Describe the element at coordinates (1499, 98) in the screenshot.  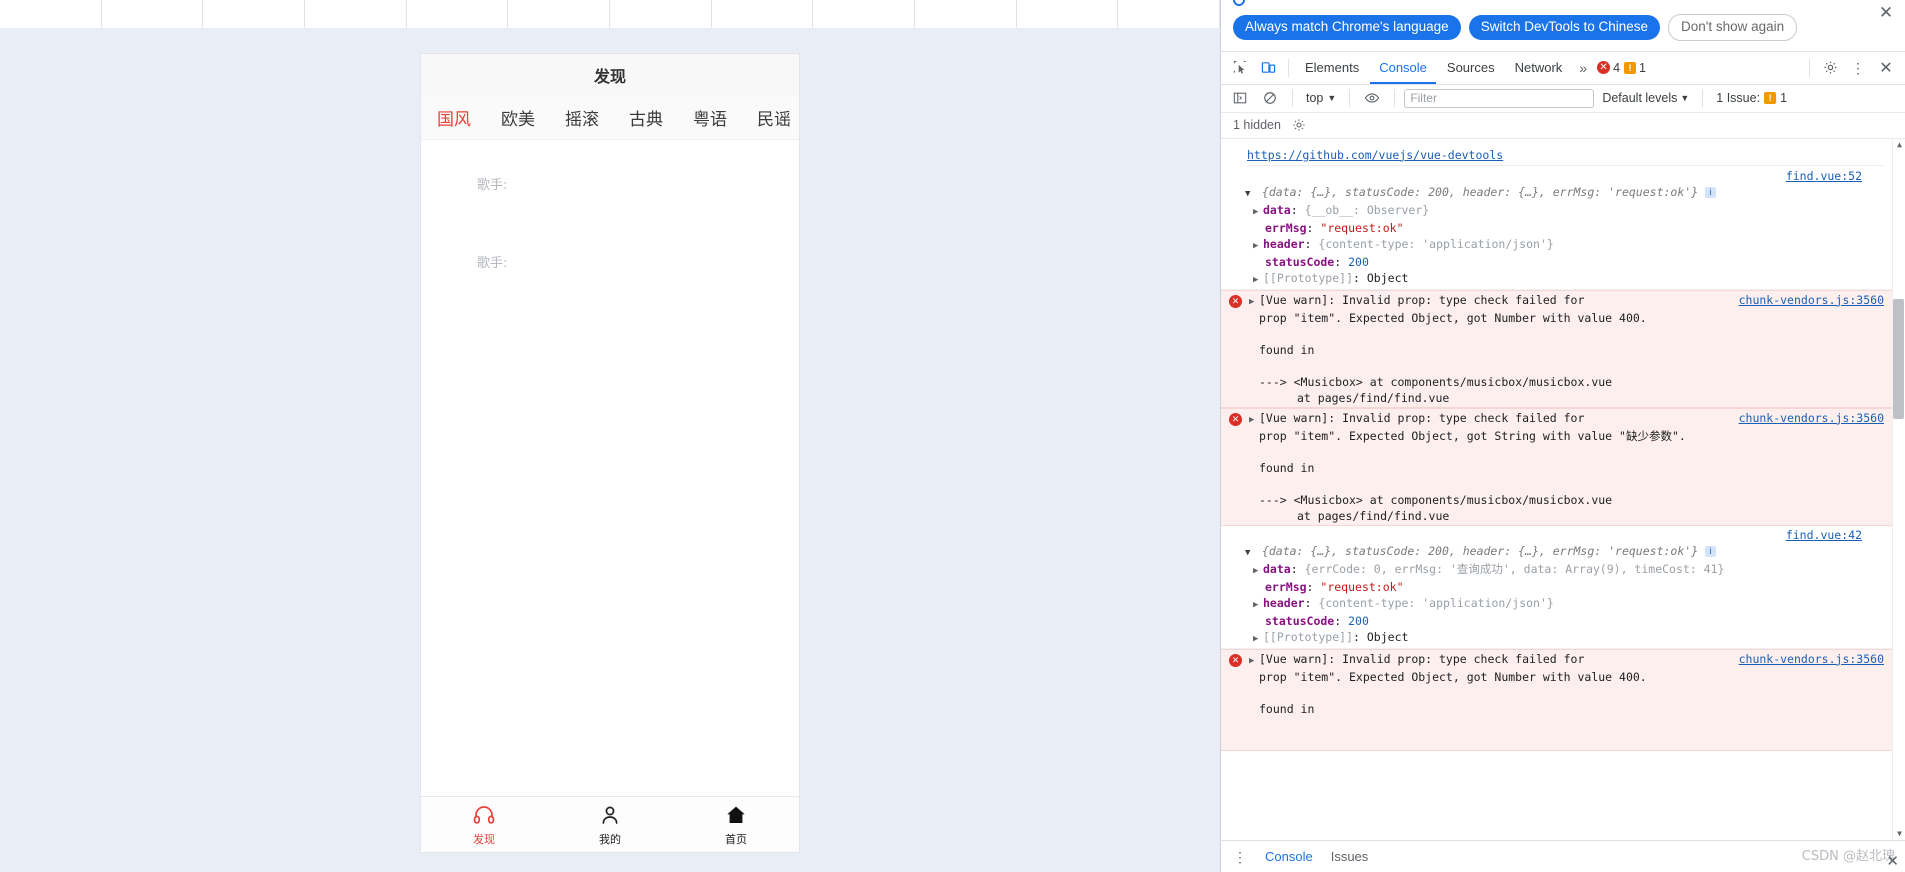
I see `filter-input` at that location.